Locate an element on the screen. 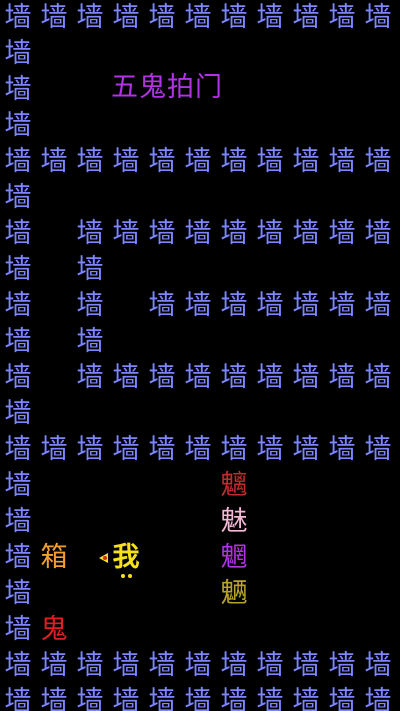  ghost-chi: 魑 is located at coordinates (234, 485).